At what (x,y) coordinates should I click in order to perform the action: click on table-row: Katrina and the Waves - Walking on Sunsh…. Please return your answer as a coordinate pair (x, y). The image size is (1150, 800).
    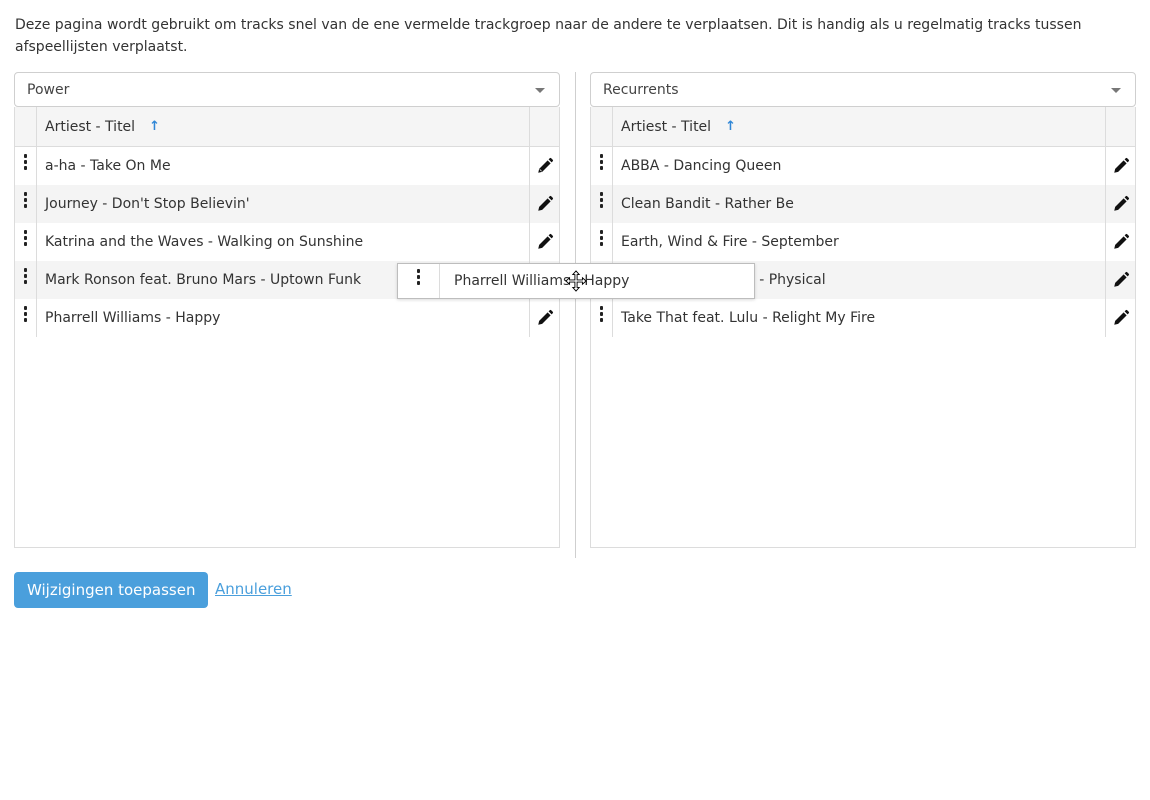
    Looking at the image, I should click on (287, 242).